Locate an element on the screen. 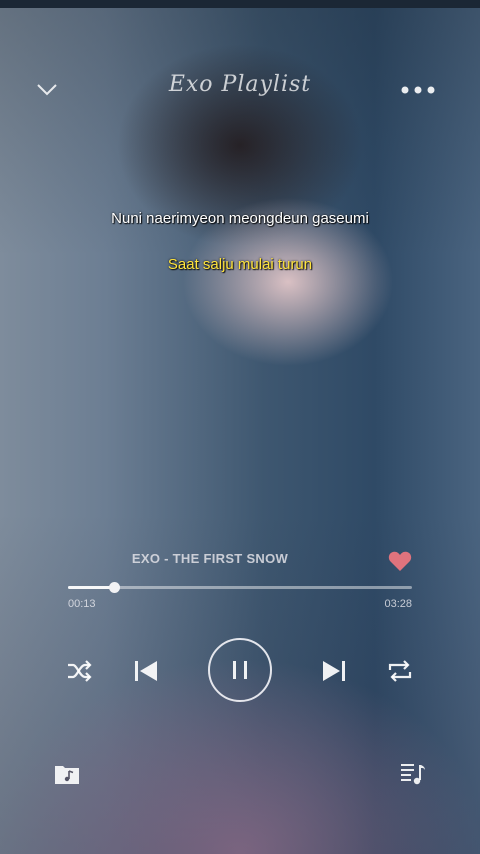 The height and width of the screenshot is (854, 480). pause-icon is located at coordinates (240, 670).